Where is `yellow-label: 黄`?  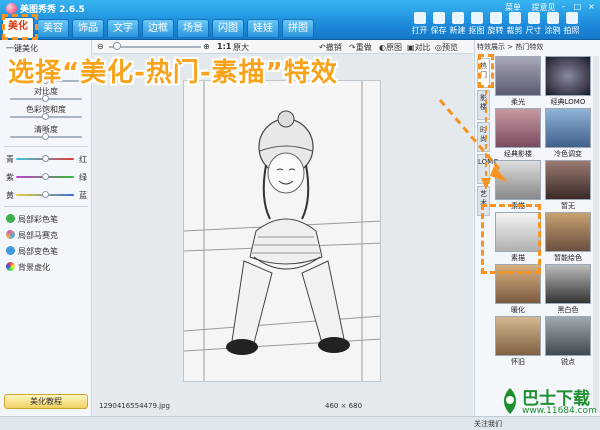 yellow-label: 黄 is located at coordinates (10, 195).